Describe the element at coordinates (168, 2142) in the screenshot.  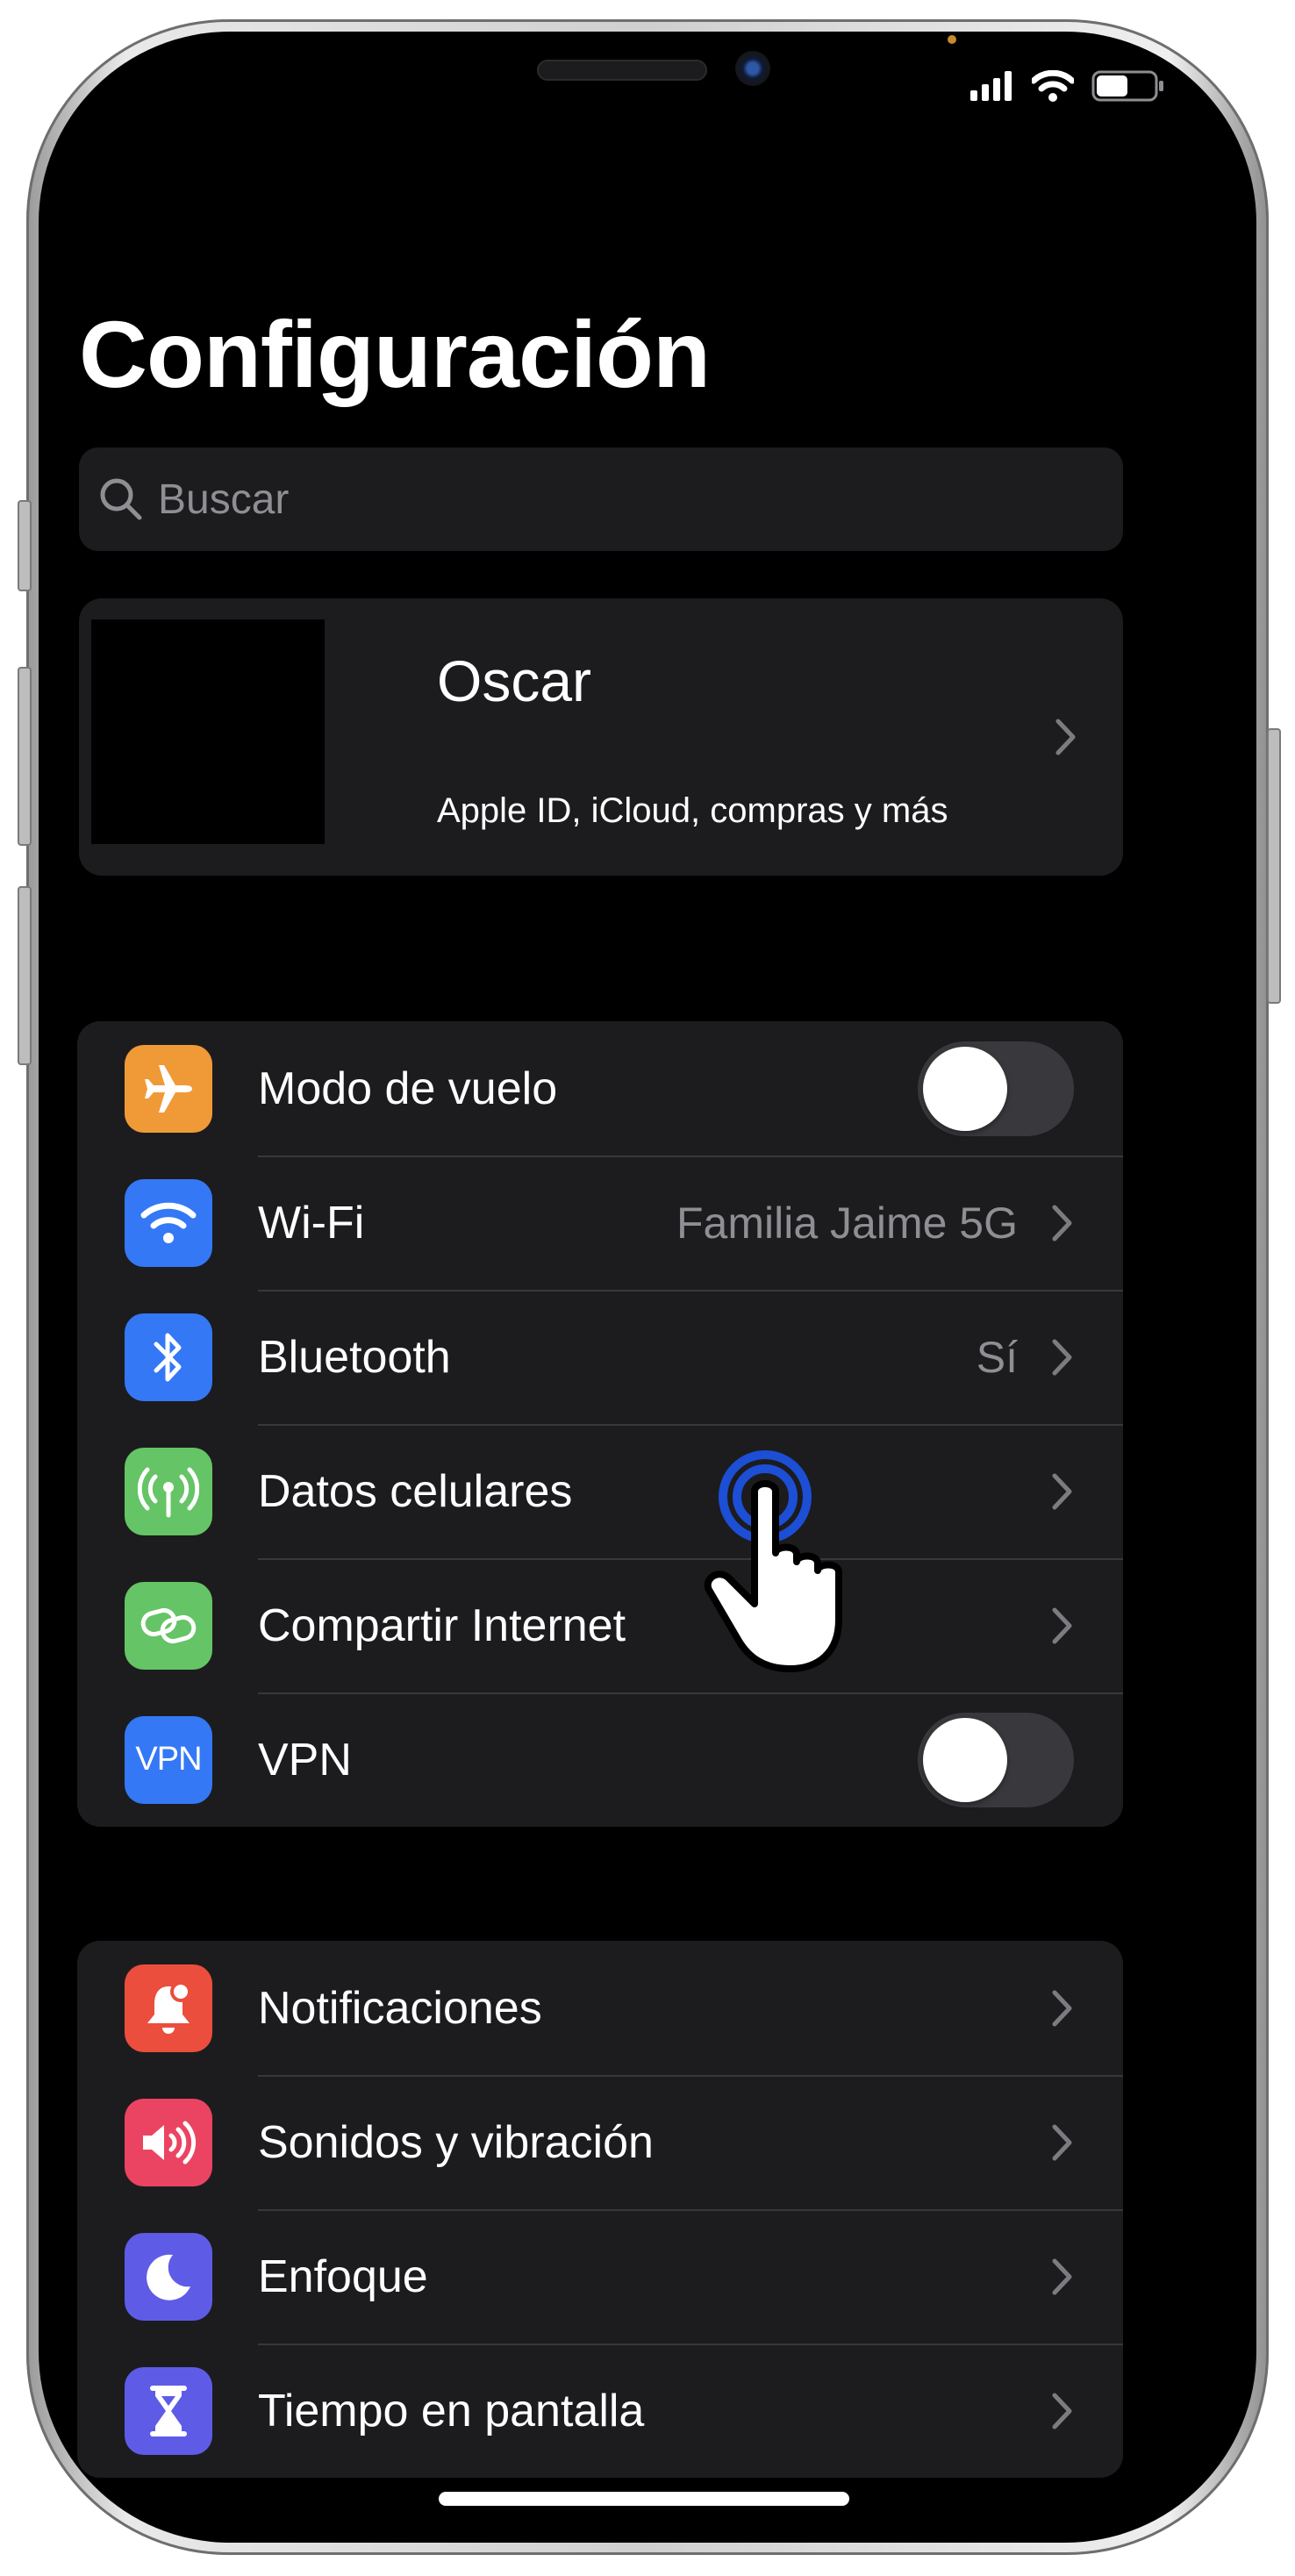
I see `speaker-icon` at that location.